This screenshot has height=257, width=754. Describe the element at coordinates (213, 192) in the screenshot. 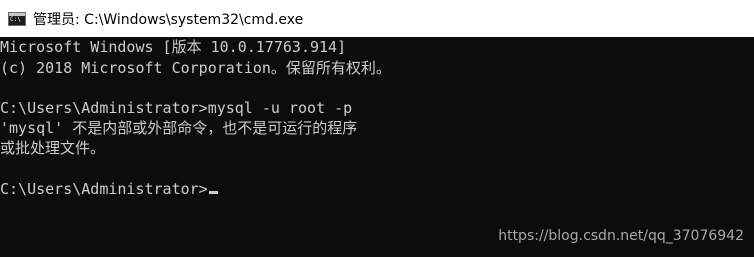

I see `text-cursor` at that location.